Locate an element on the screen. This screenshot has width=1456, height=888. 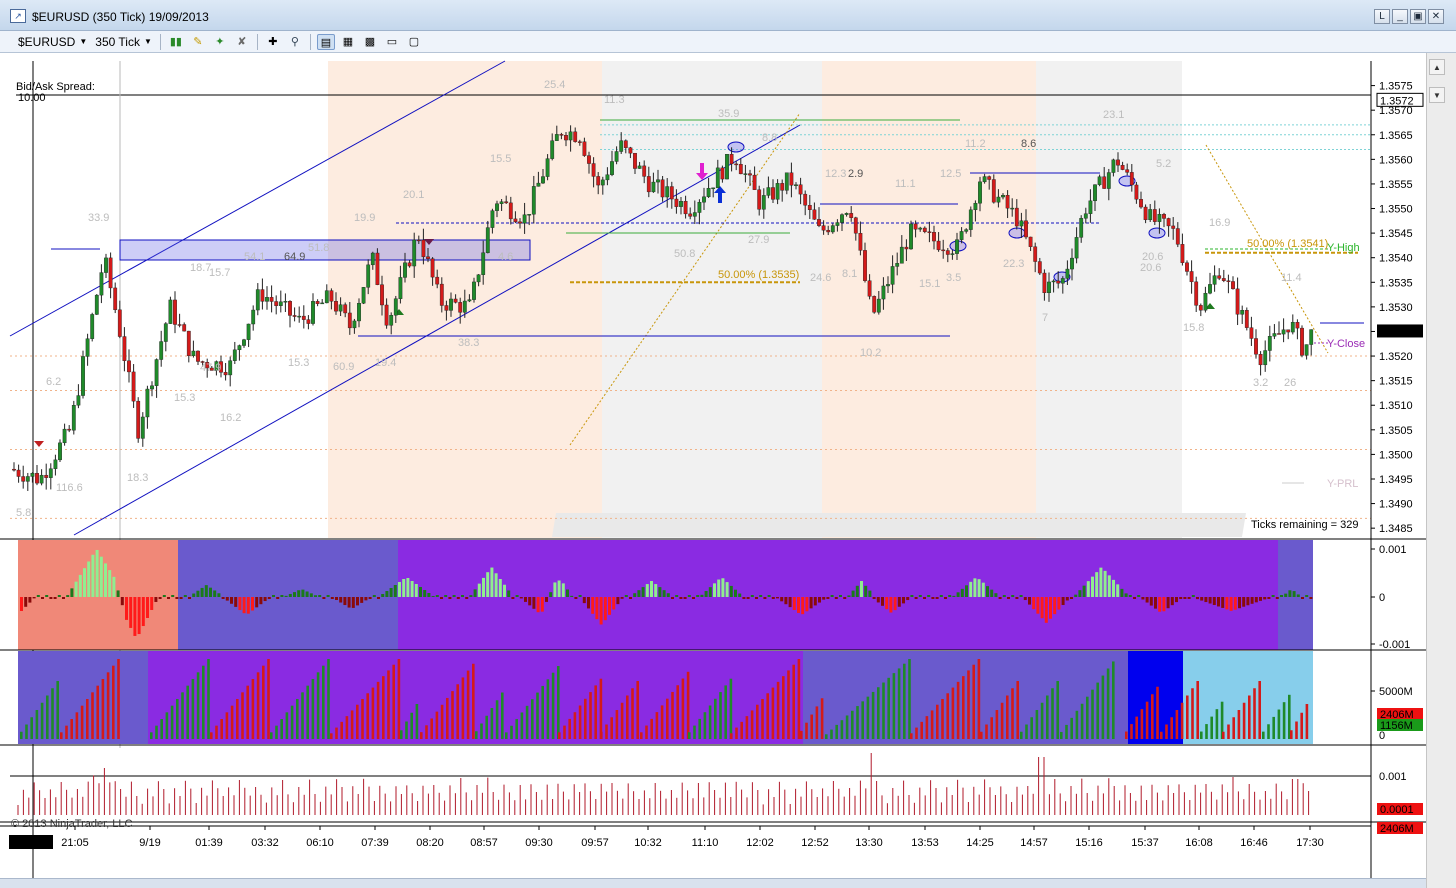
swing-label: 4.6 is located at coordinates (505, 257).